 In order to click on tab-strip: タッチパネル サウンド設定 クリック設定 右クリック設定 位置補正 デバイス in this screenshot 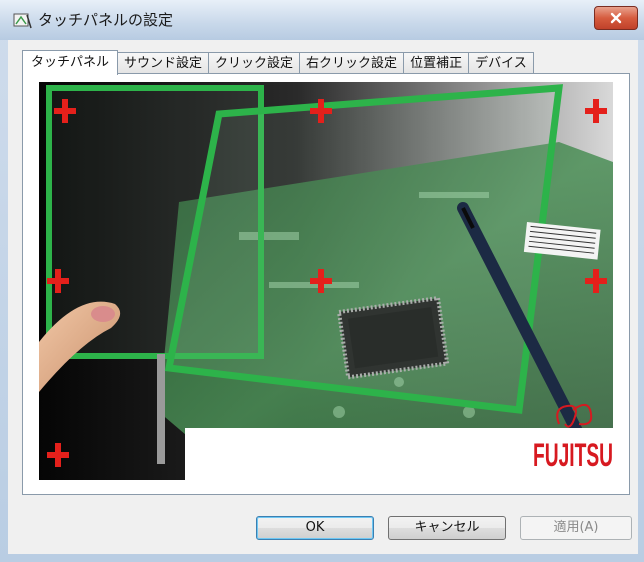, I will do `click(278, 62)`.